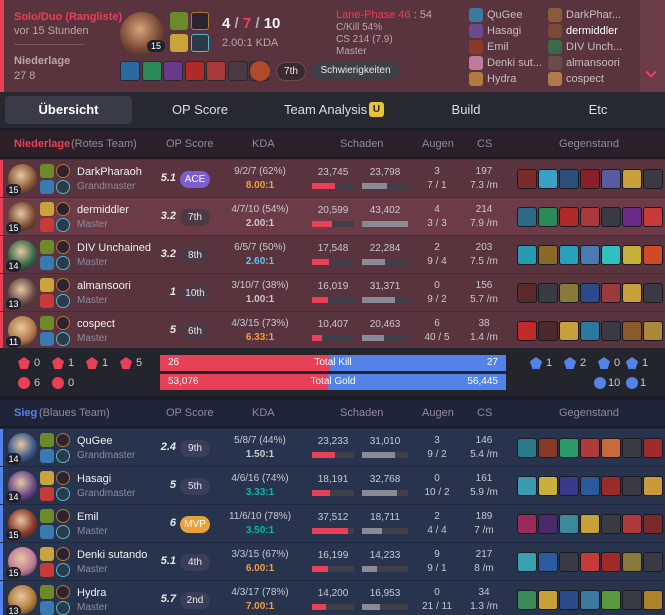 The image size is (665, 615). Describe the element at coordinates (103, 210) in the screenshot. I see `player-name: dermiddler` at that location.